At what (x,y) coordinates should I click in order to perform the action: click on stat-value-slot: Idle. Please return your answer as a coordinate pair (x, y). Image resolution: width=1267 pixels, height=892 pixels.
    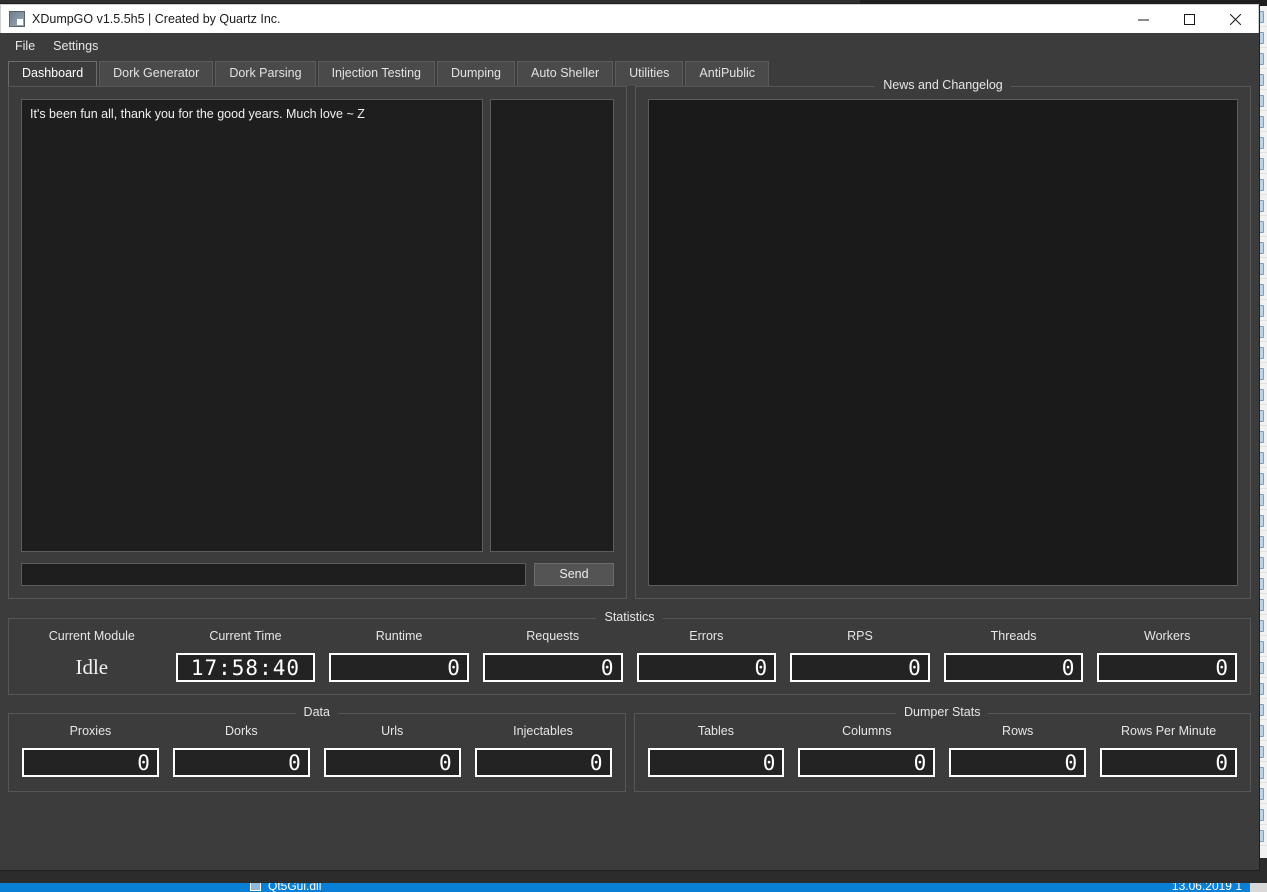
    Looking at the image, I should click on (91, 667).